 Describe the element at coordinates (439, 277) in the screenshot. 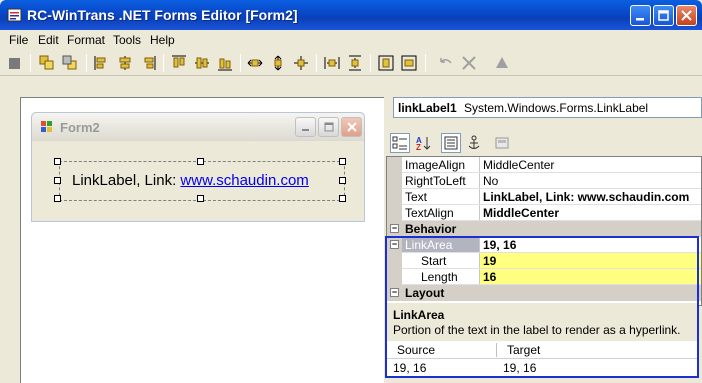

I see `property-name: Length` at that location.